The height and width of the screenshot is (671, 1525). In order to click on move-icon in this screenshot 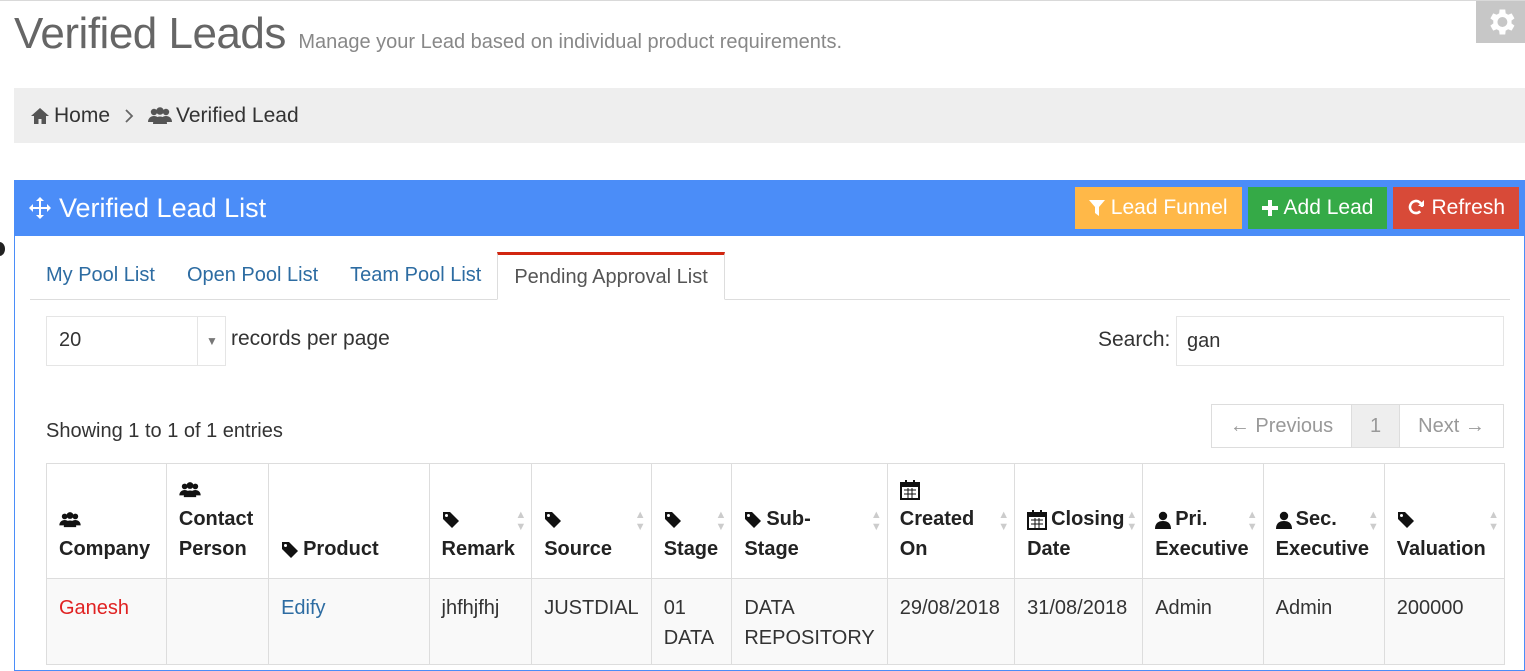, I will do `click(40, 208)`.